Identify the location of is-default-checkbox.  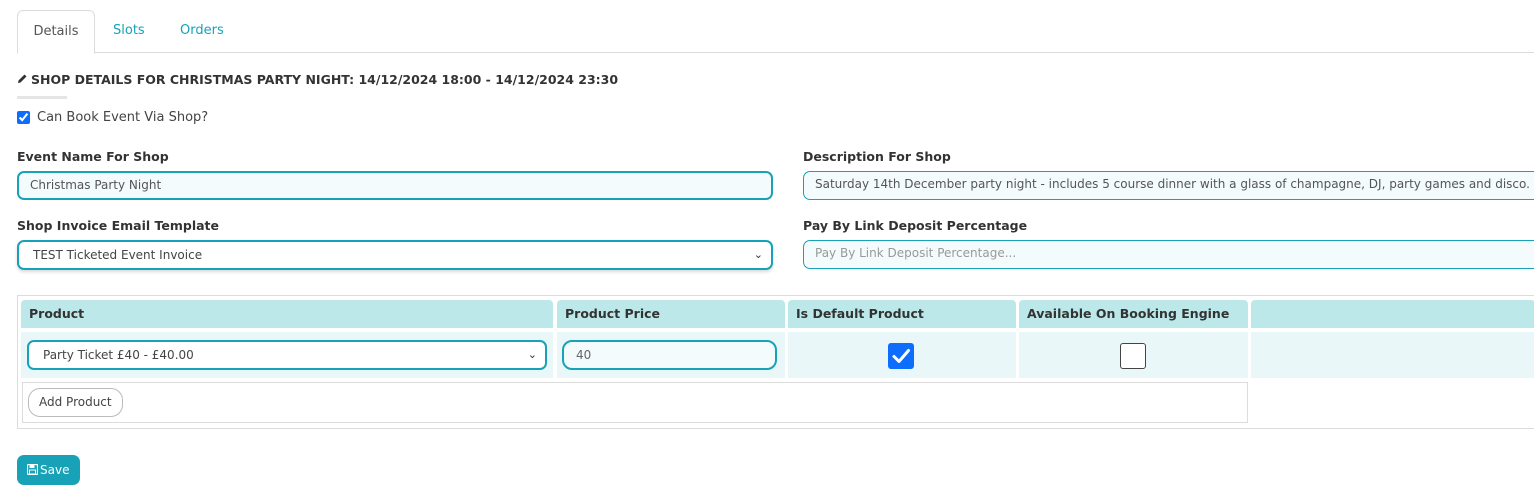
(901, 356).